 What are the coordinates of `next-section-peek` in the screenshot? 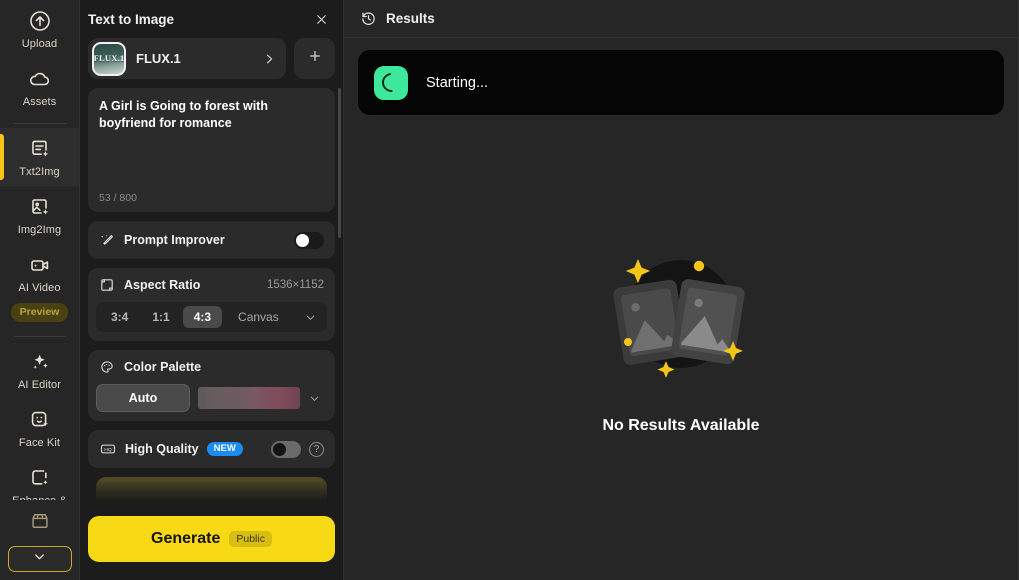 It's located at (211, 491).